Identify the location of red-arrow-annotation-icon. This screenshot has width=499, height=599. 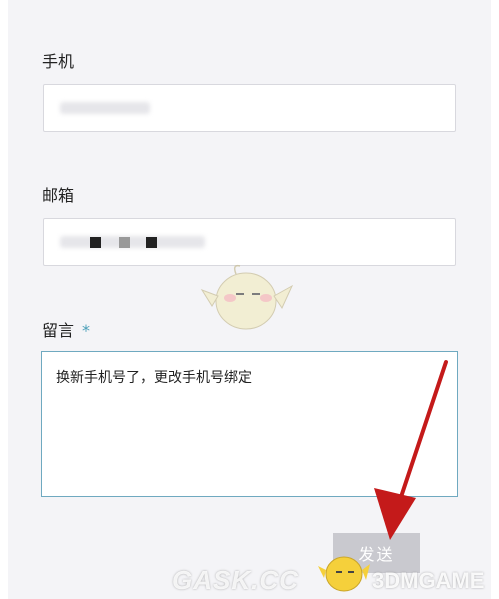
(411, 450).